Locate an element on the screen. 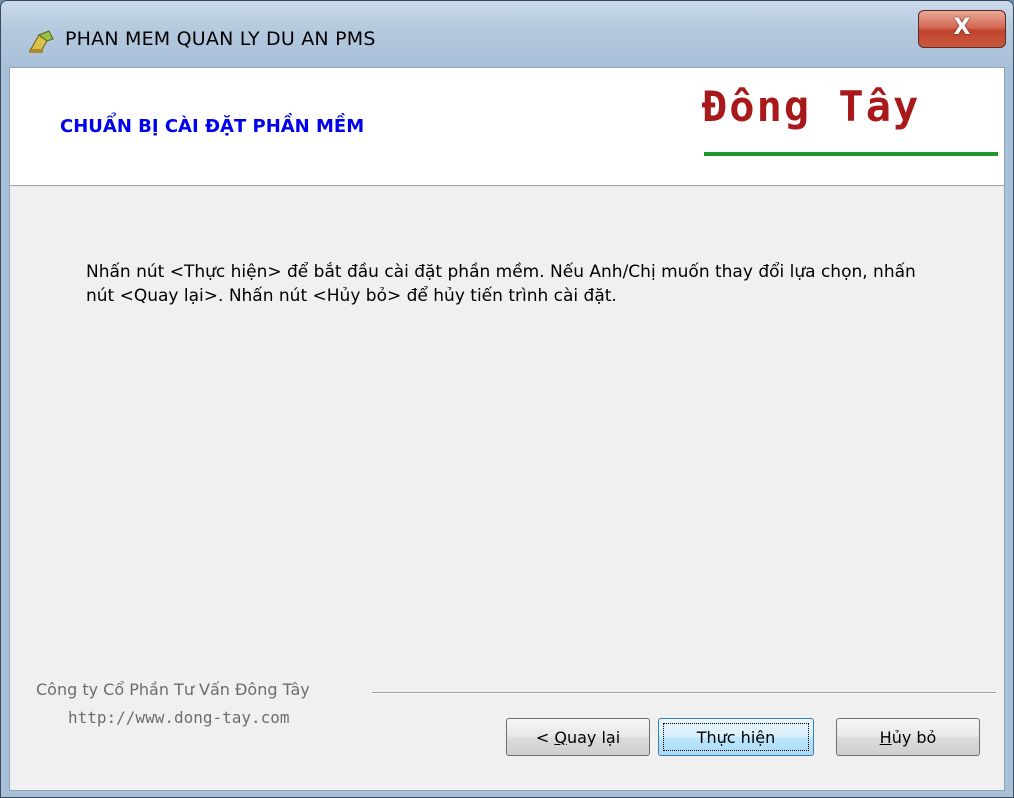 Image resolution: width=1014 pixels, height=798 pixels. close-icon: X is located at coordinates (962, 27).